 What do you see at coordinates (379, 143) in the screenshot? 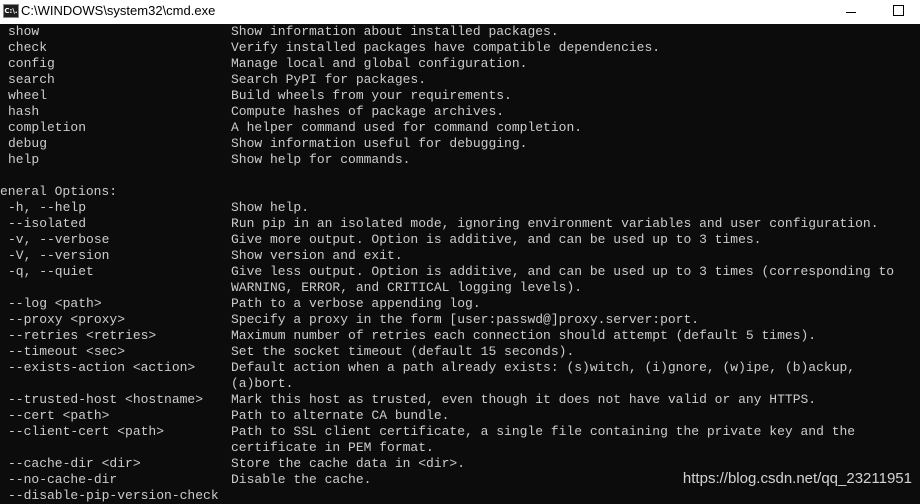
I see `command-description: Show information useful for debugging.` at bounding box center [379, 143].